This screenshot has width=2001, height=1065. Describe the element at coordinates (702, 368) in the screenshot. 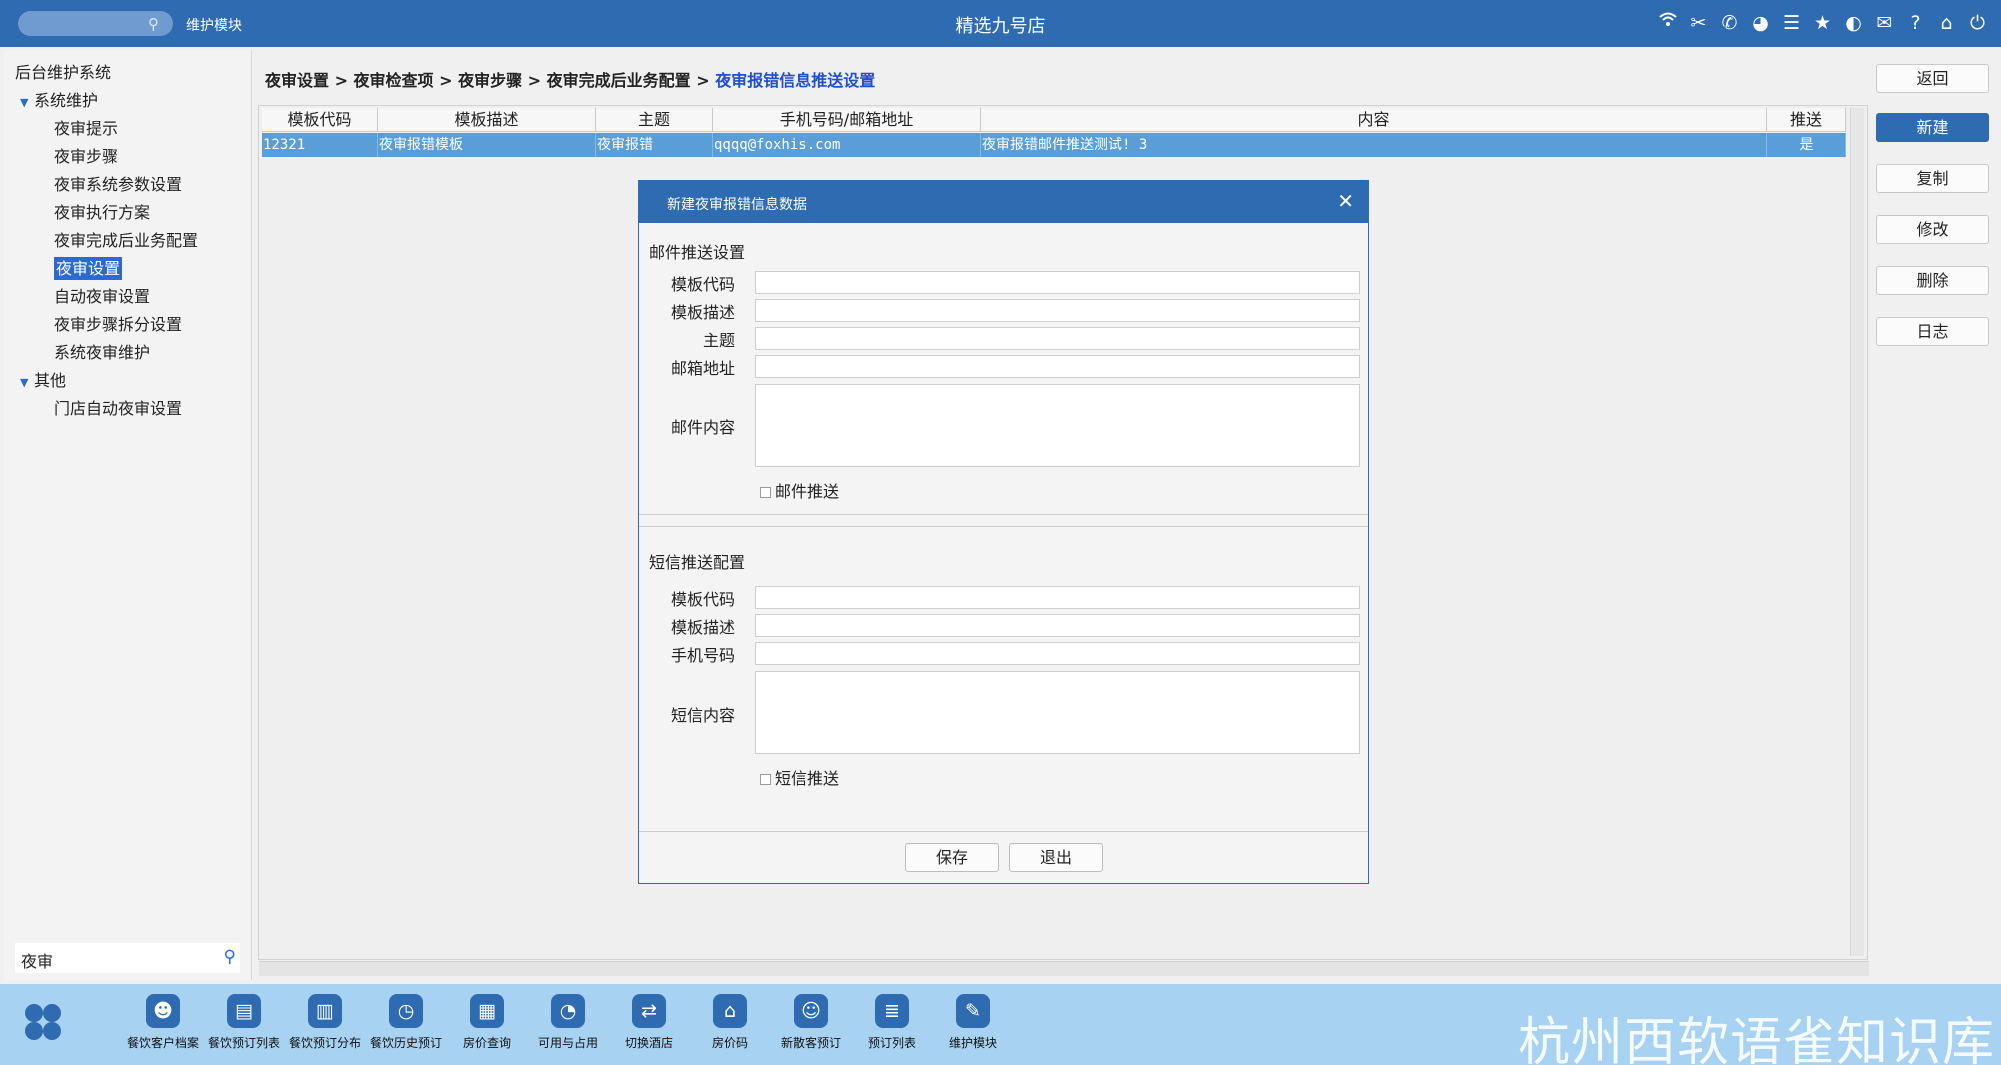

I see `email-address-label: 邮箱地址` at that location.